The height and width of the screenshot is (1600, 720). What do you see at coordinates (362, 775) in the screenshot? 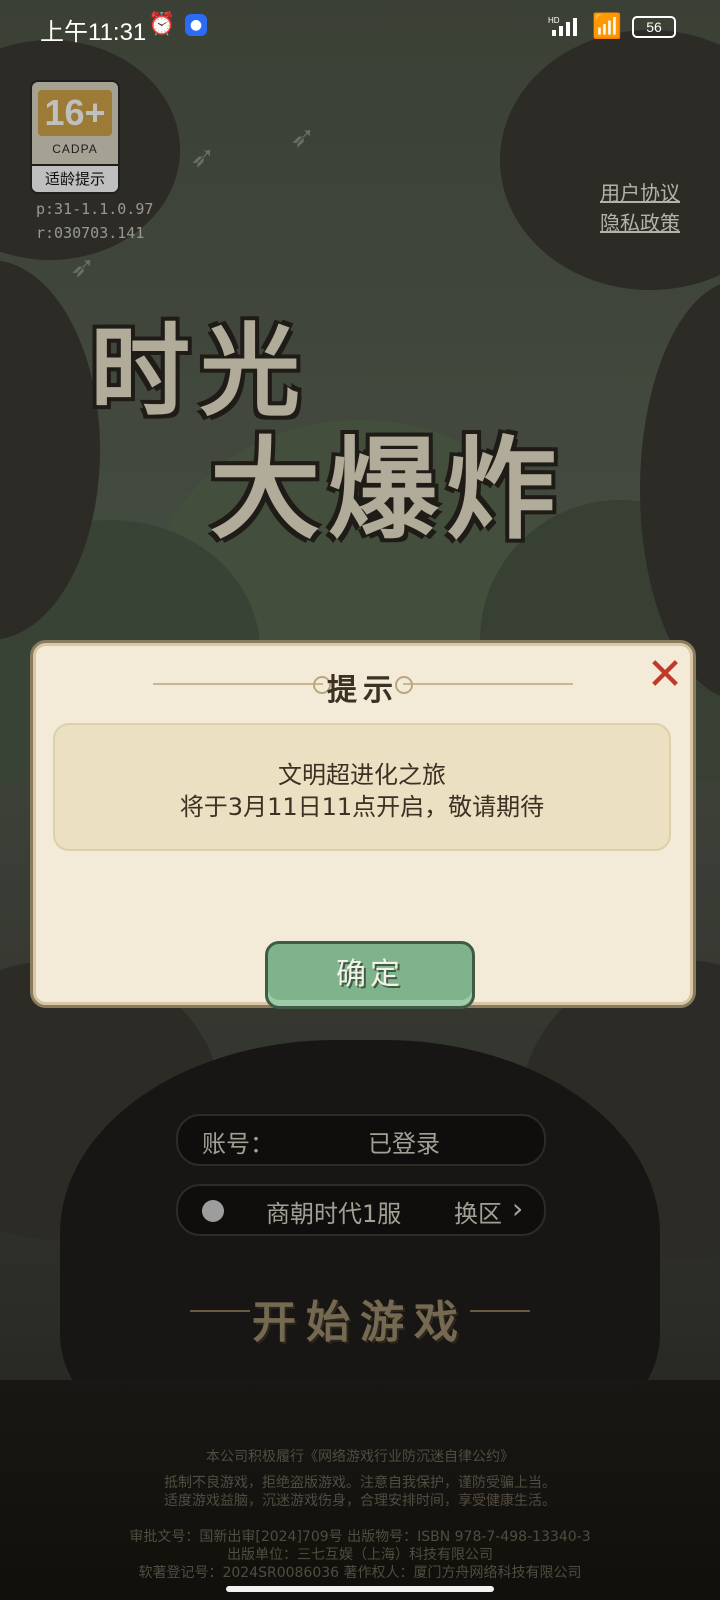
I see `dialog-message-line1: 文明超进化之旅` at bounding box center [362, 775].